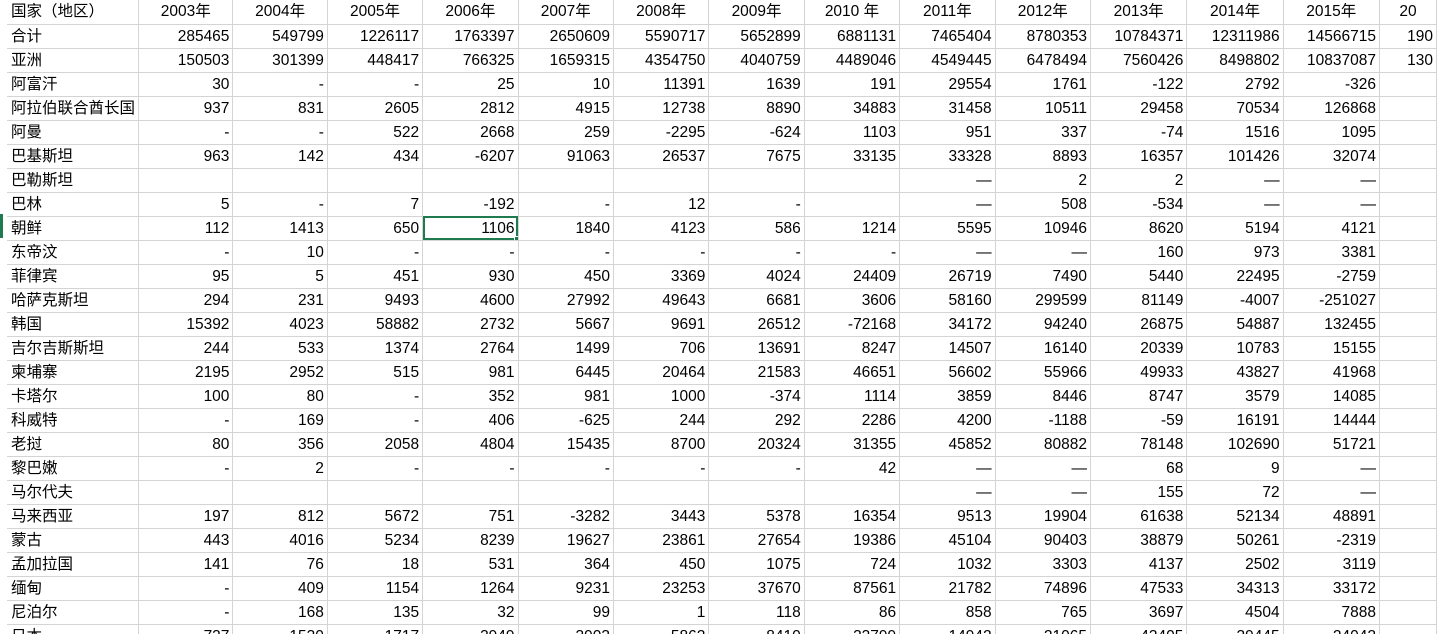 The image size is (1437, 634). What do you see at coordinates (852, 564) in the screenshot?
I see `data-cell: 724` at bounding box center [852, 564].